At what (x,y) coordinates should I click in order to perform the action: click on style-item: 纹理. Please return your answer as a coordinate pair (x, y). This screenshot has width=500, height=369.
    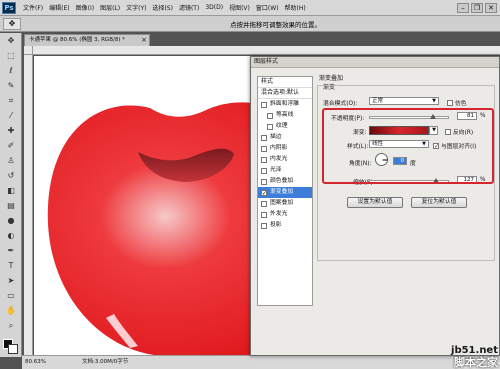
    Looking at the image, I should click on (285, 126).